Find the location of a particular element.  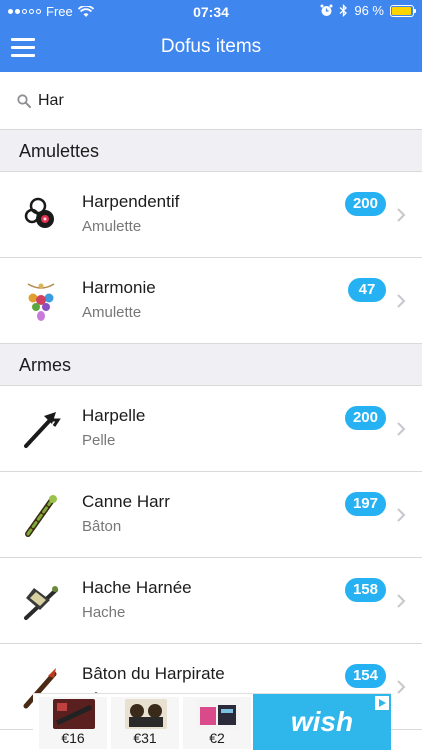

nav-bar: Dofus items is located at coordinates (211, 48).